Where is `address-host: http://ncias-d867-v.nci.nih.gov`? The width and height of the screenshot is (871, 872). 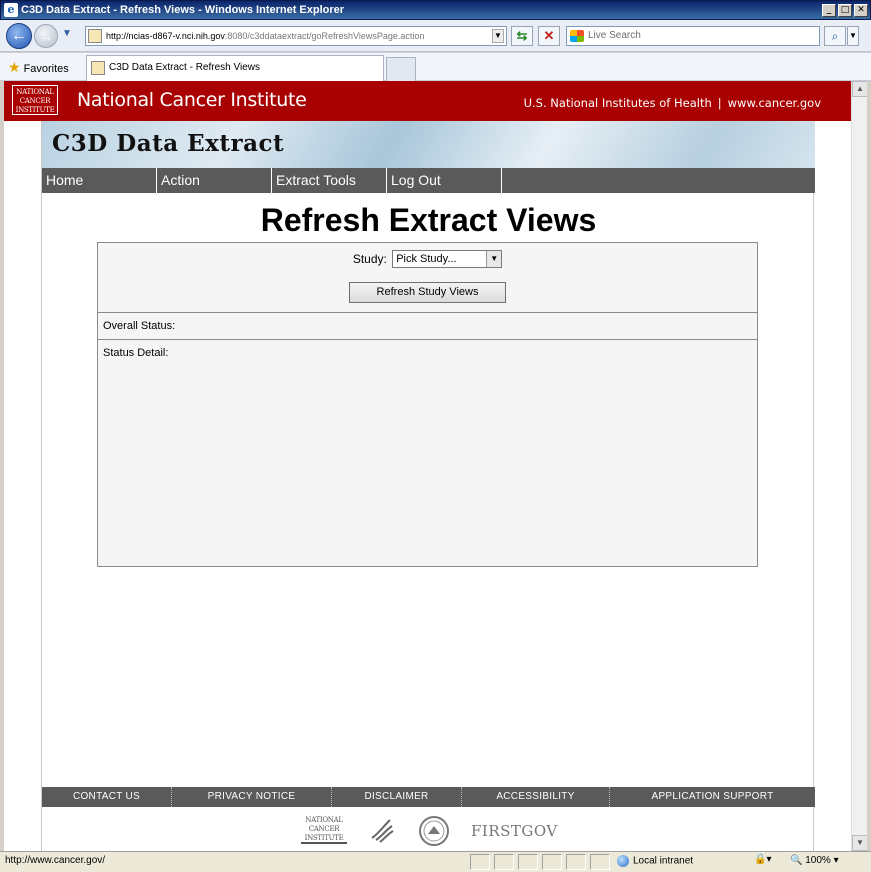 address-host: http://ncias-d867-v.nci.nih.gov is located at coordinates (165, 36).